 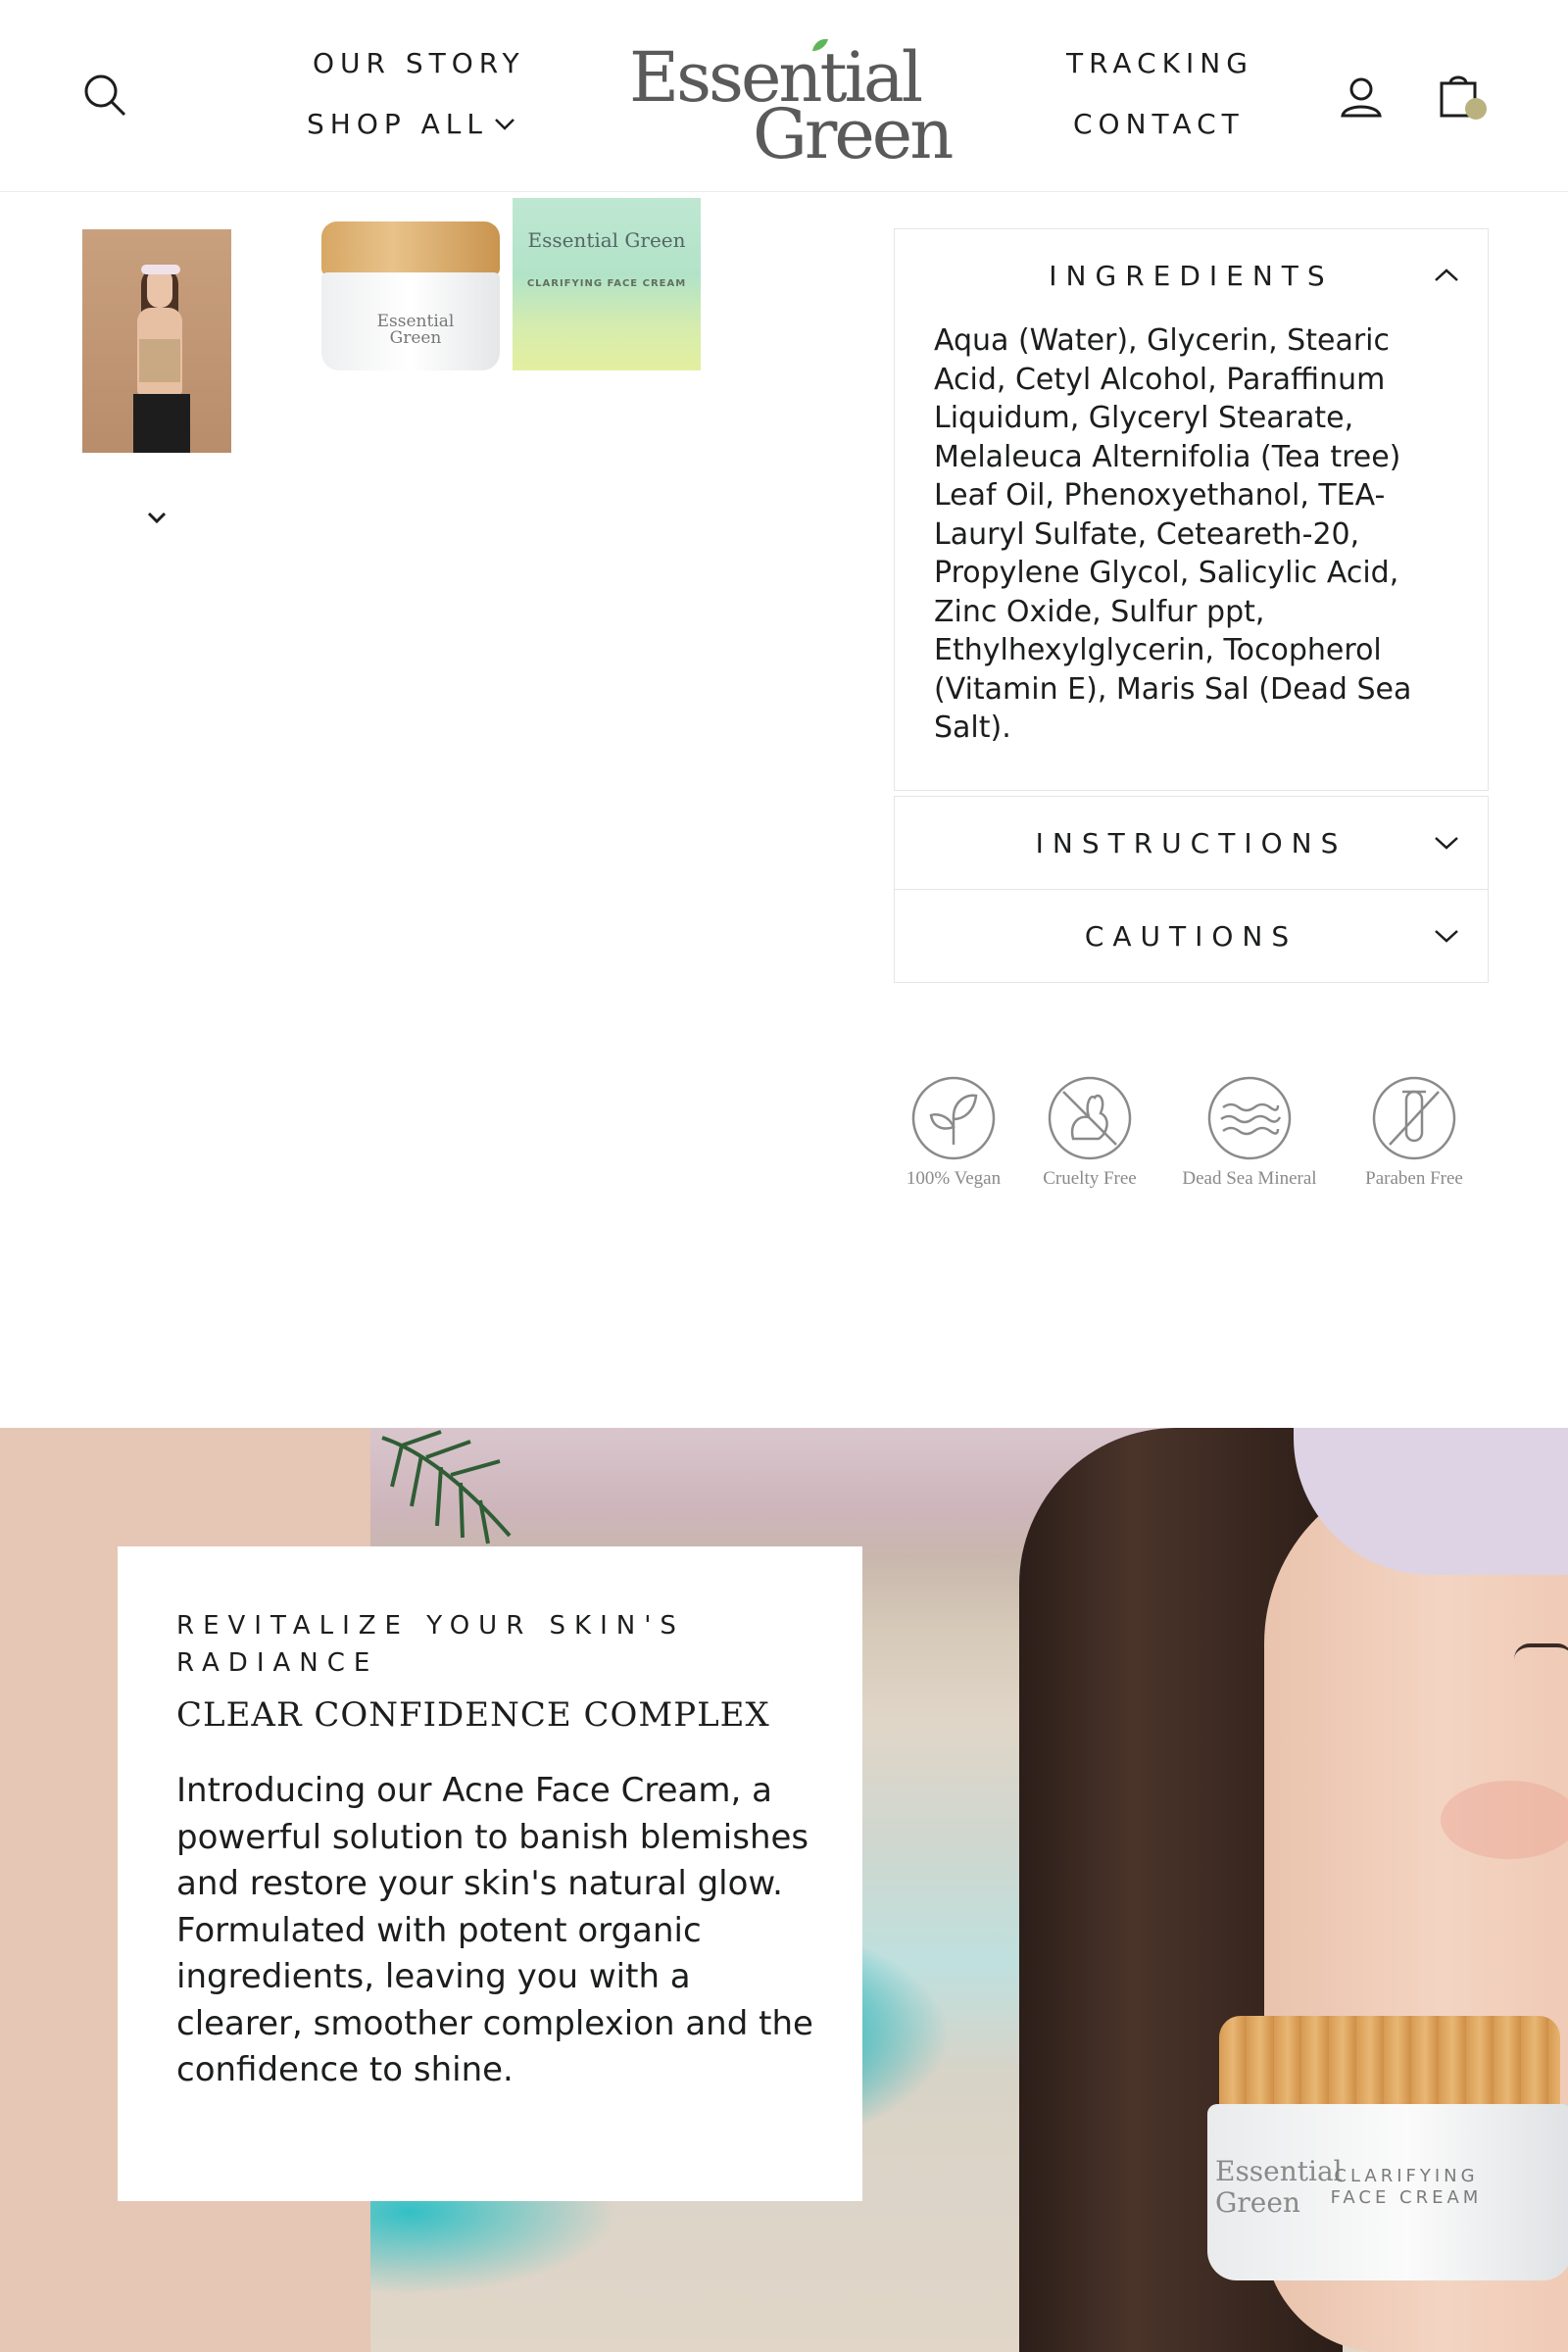 What do you see at coordinates (159, 360) in the screenshot?
I see `thumb-top` at bounding box center [159, 360].